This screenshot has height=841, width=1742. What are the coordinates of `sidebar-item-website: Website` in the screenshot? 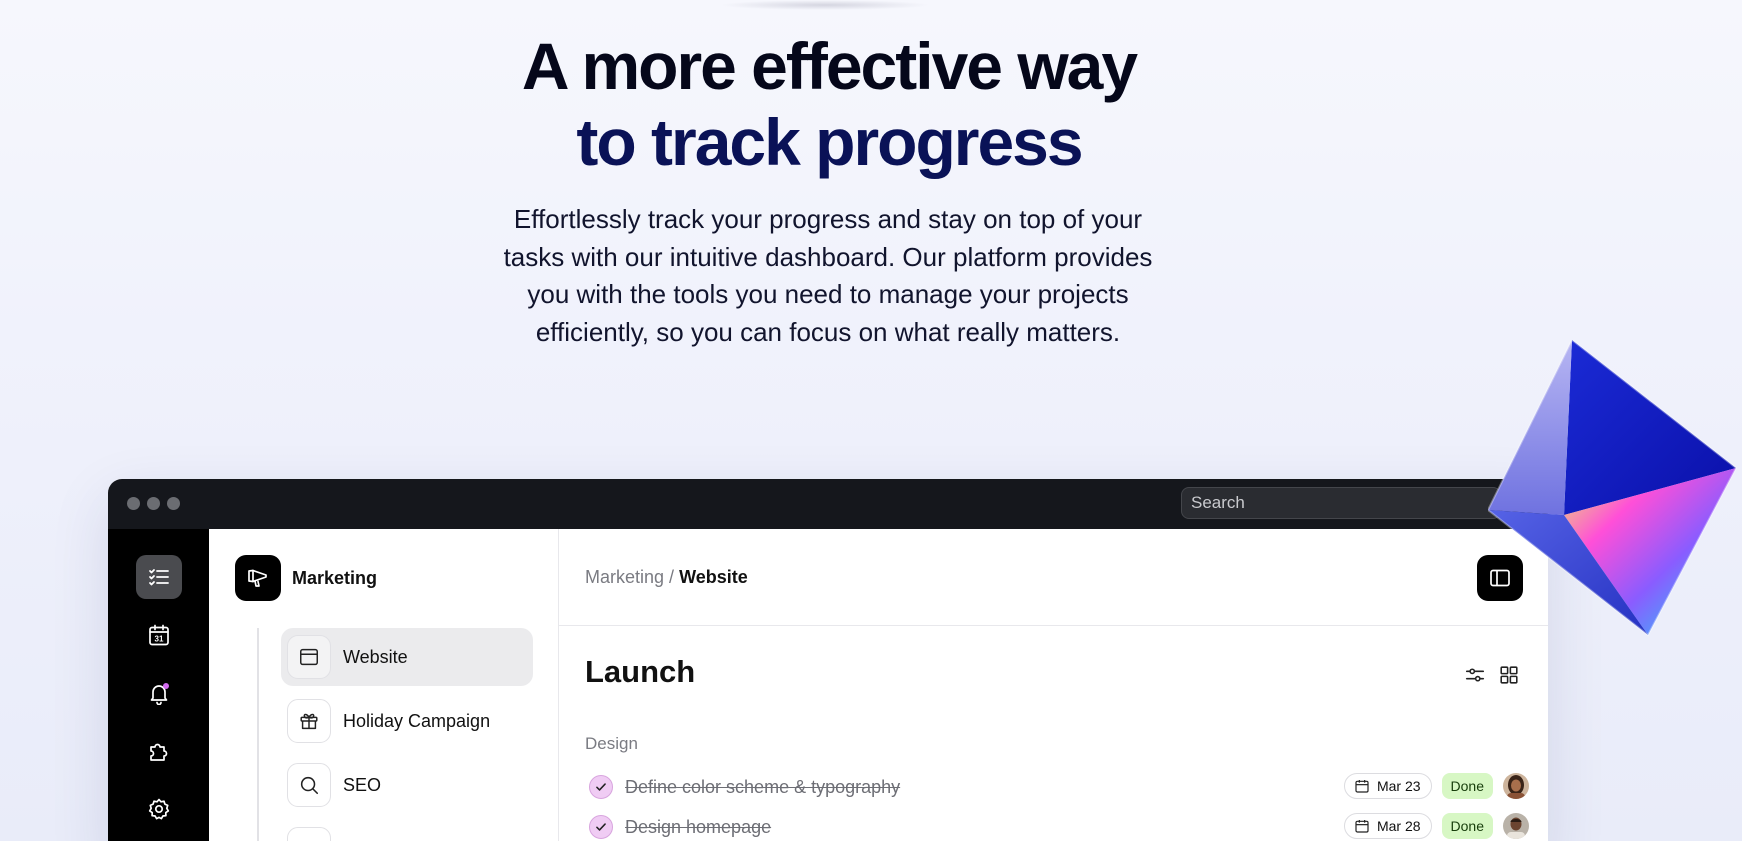 It's located at (407, 657).